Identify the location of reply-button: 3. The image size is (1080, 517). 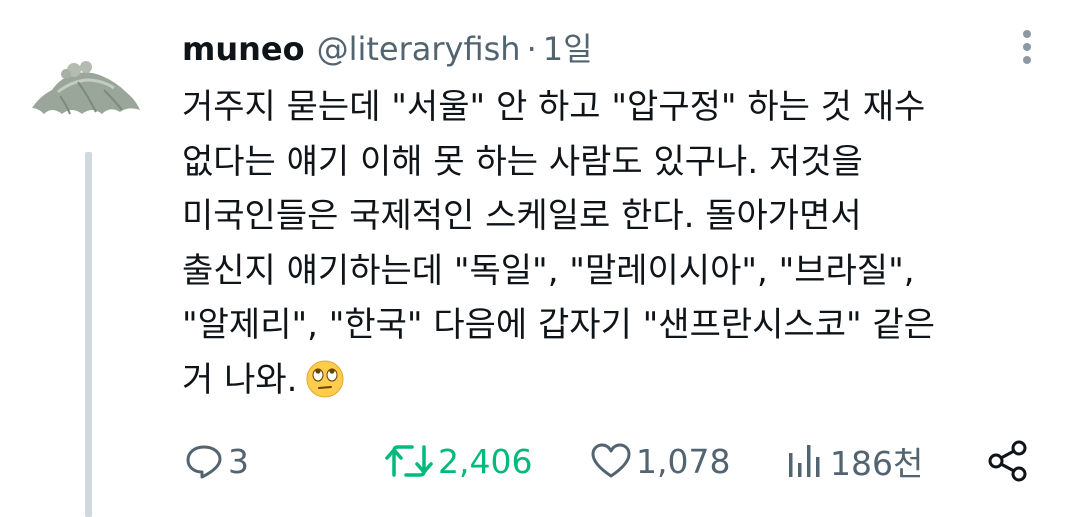
(216, 461).